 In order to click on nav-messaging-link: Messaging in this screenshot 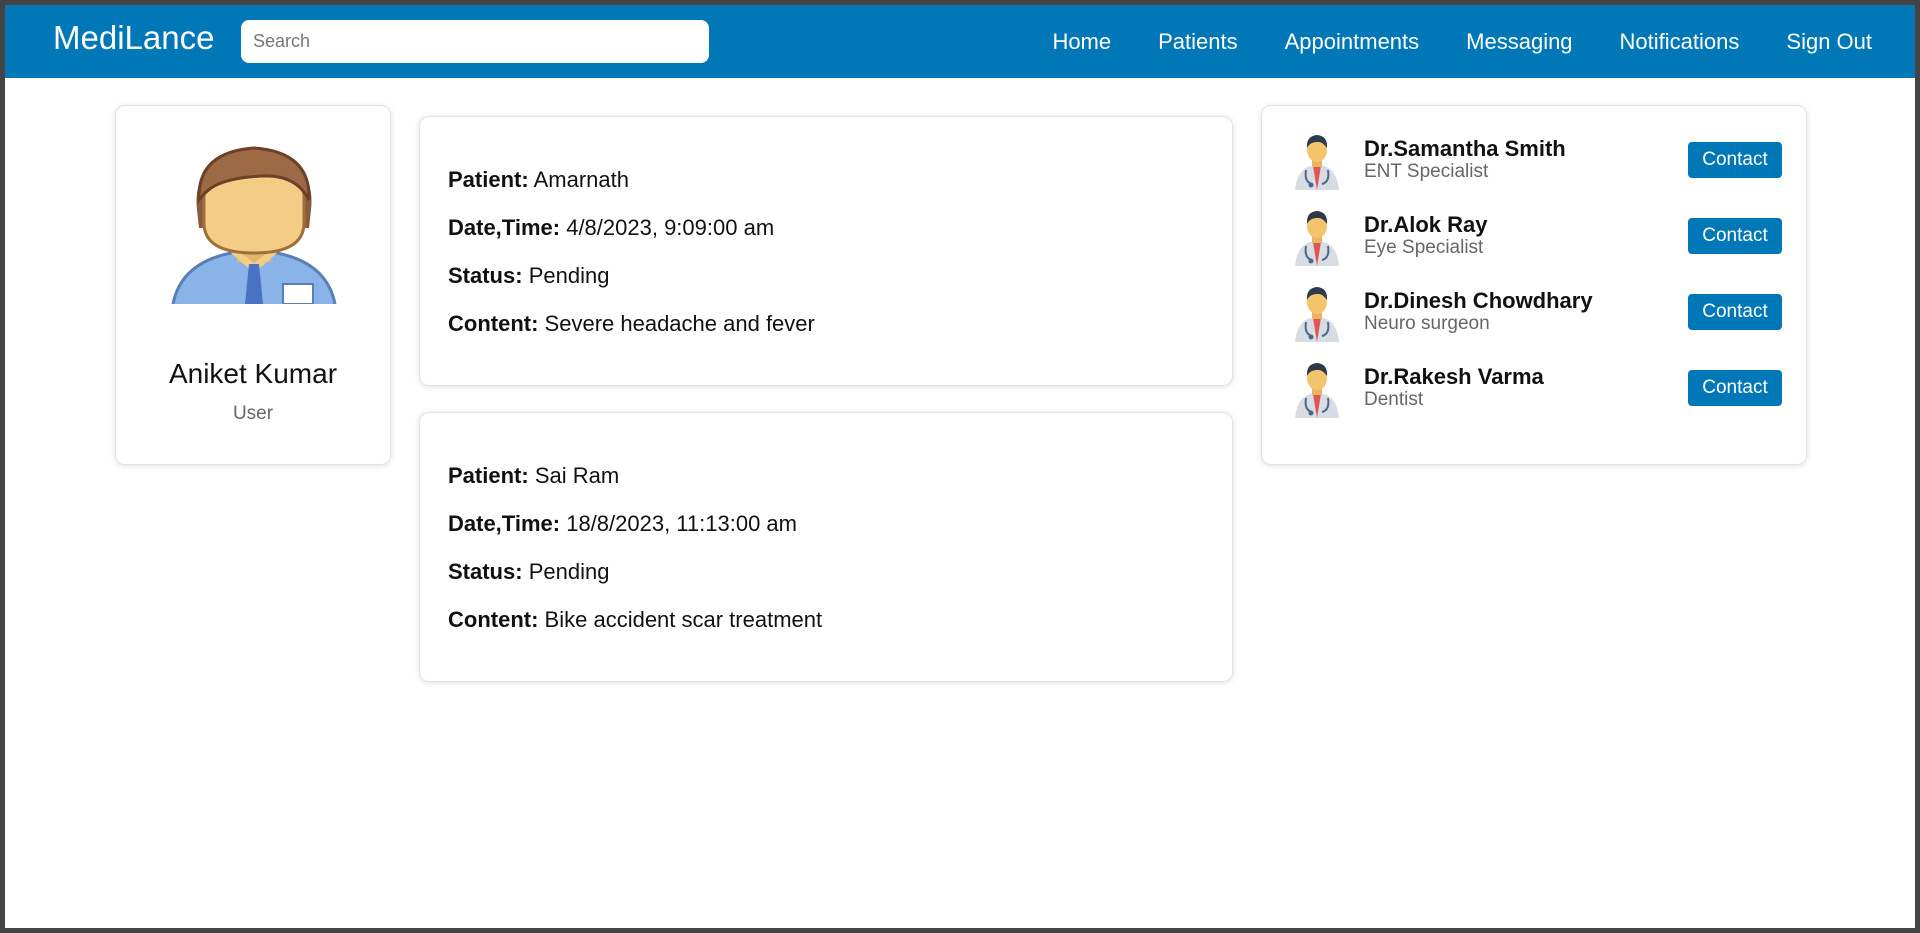, I will do `click(1519, 42)`.